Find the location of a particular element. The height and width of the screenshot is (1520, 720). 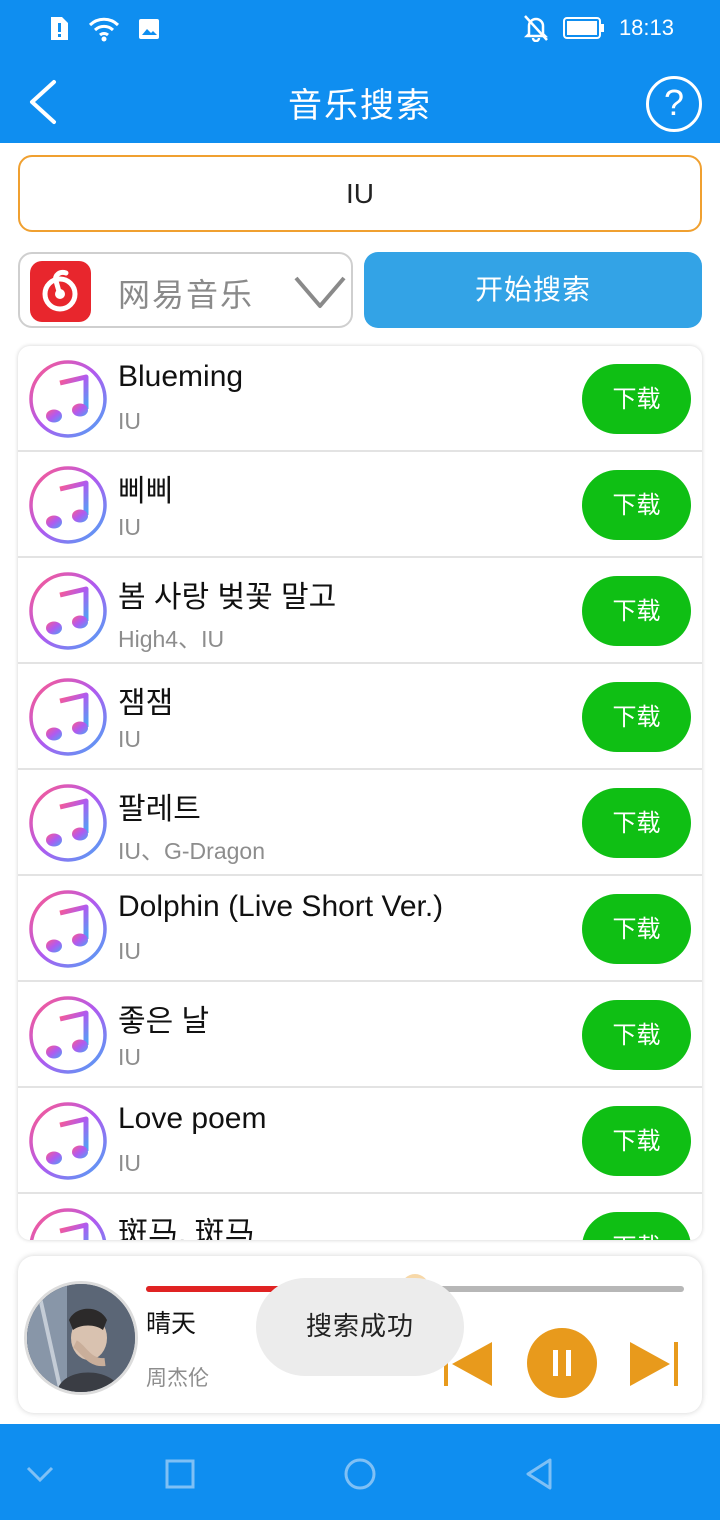

source-select: 网易音乐 is located at coordinates (185, 290).